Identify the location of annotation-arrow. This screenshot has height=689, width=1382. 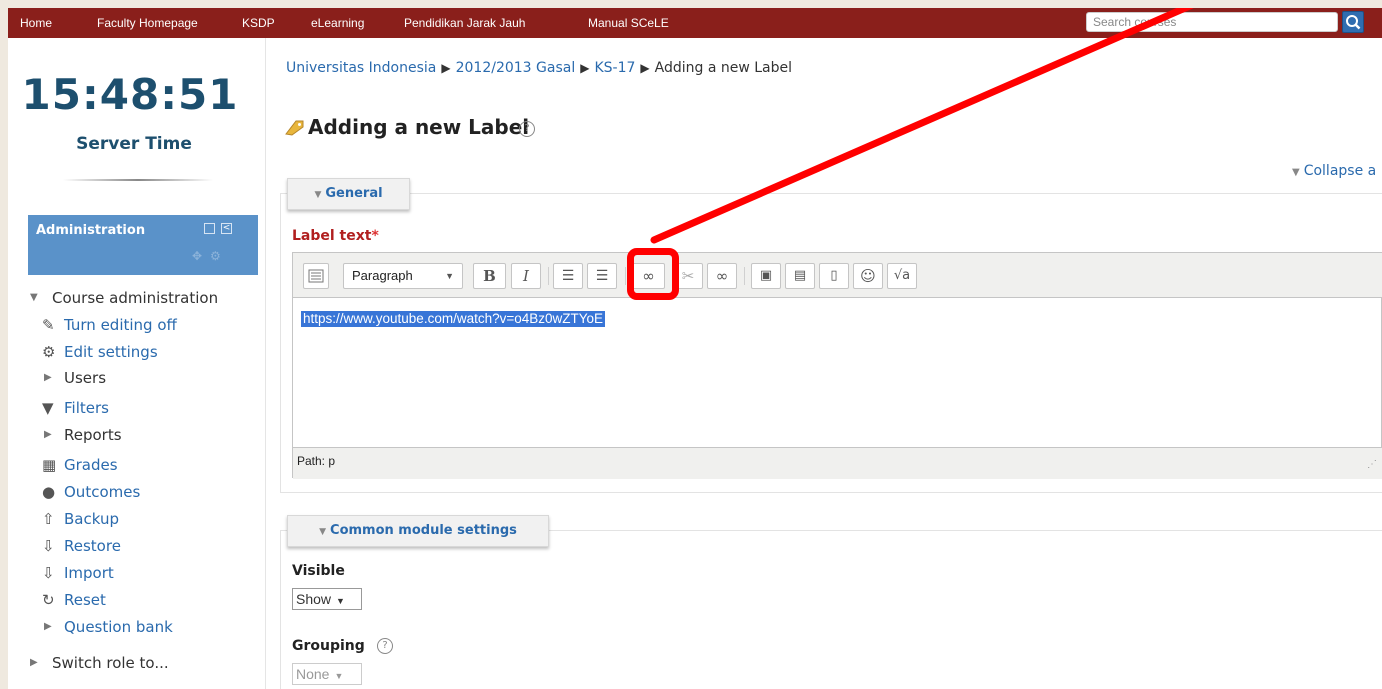
(922, 126).